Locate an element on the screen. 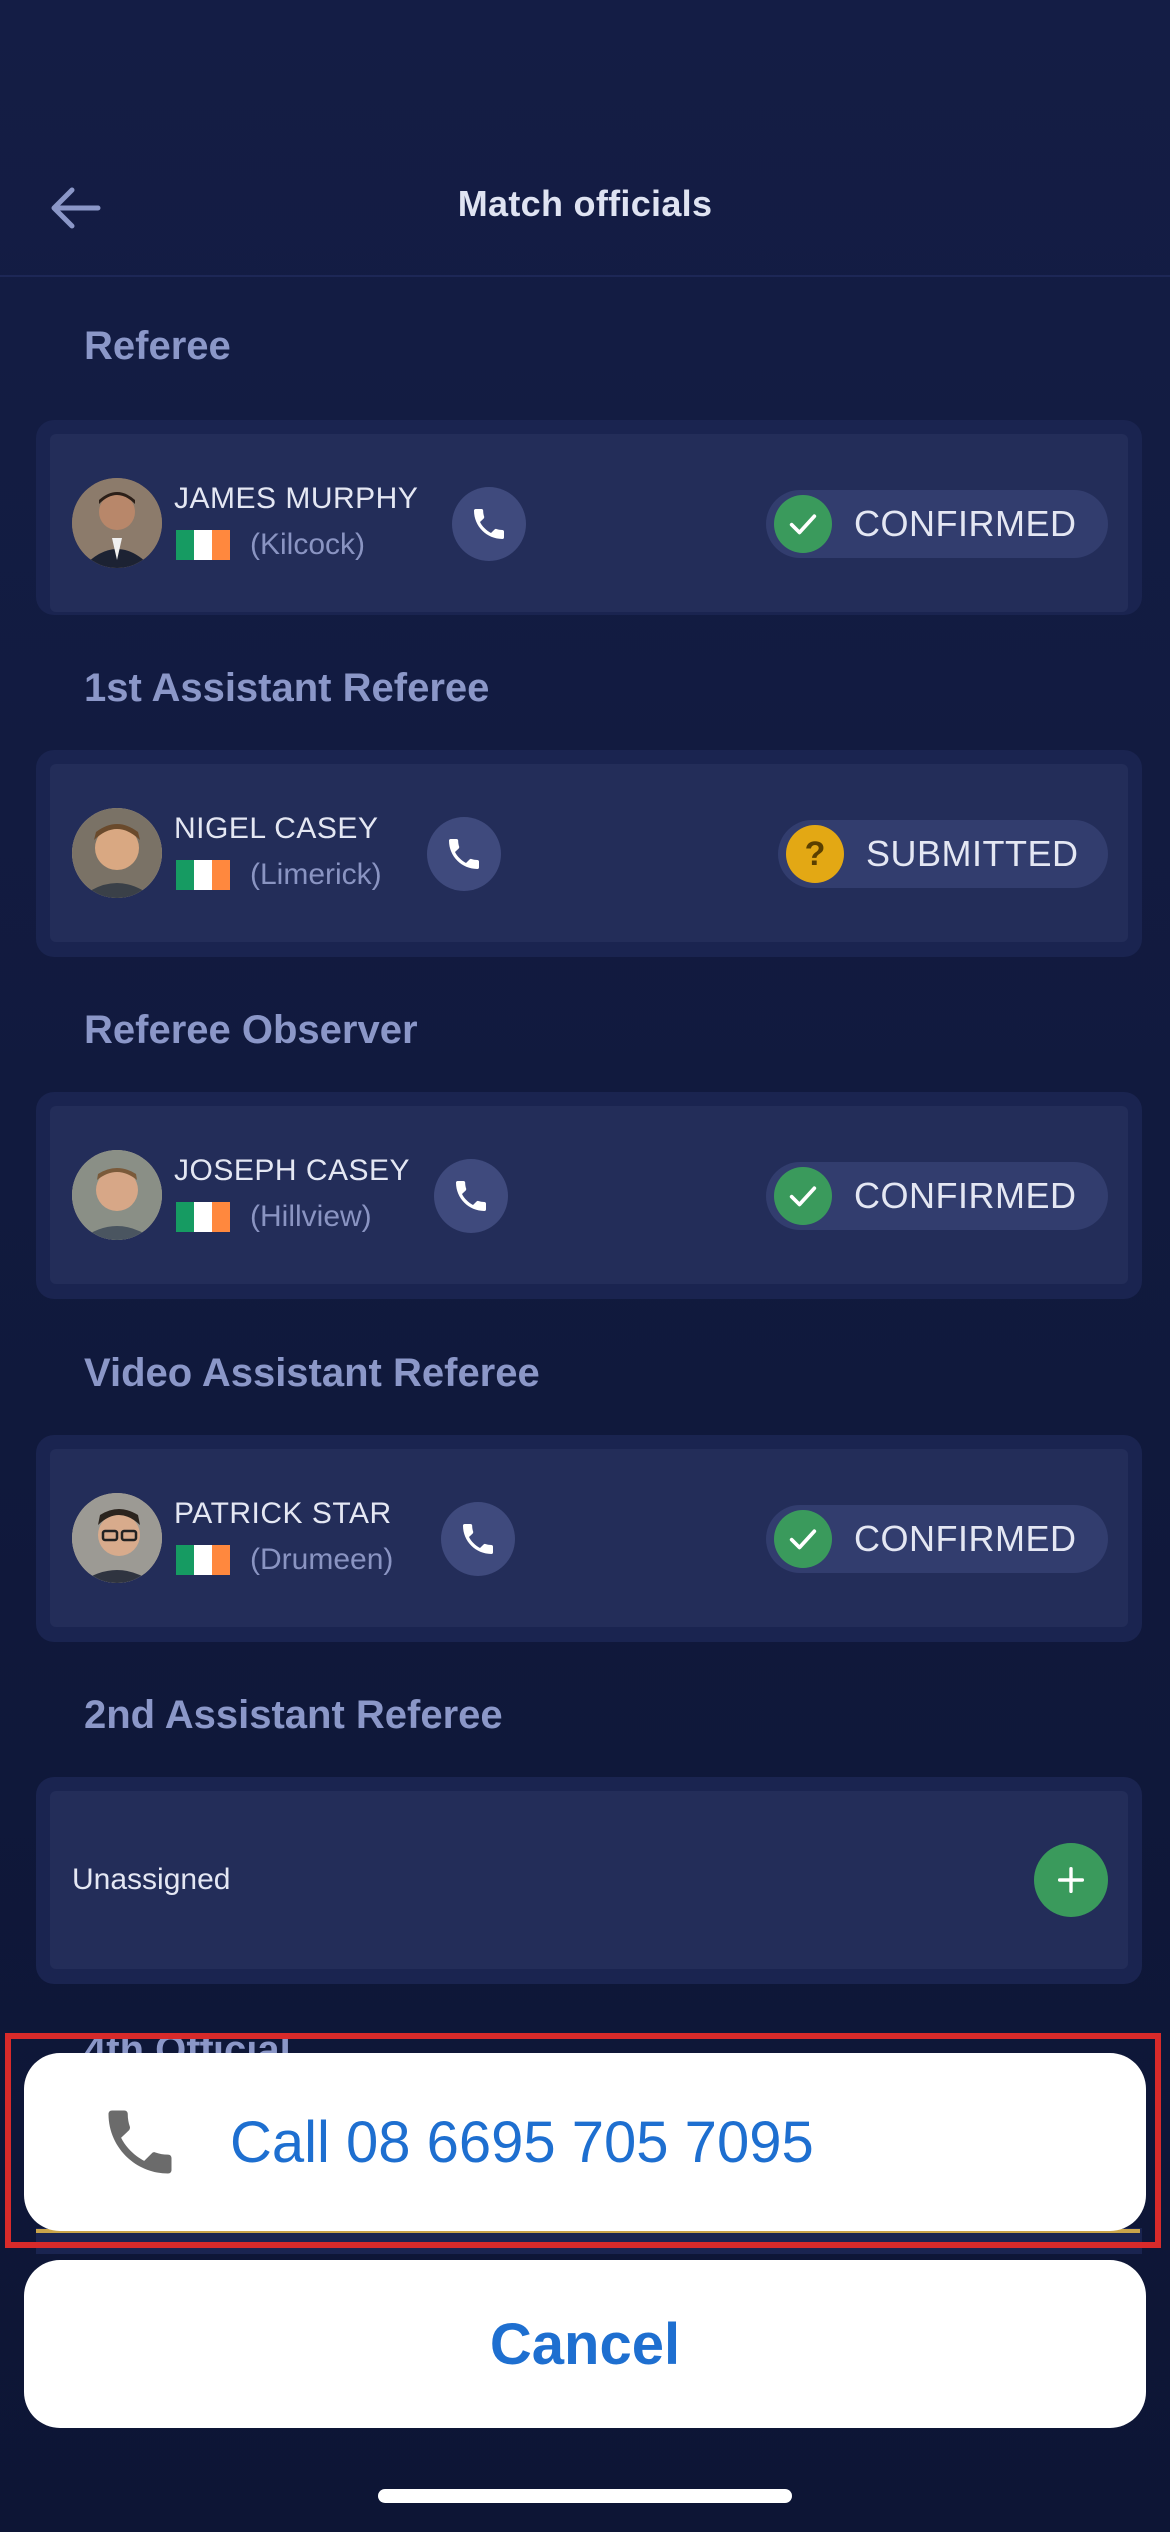 The width and height of the screenshot is (1170, 2532). section-title-video-assistant-referee: Video Assistant Referee is located at coordinates (312, 1373).